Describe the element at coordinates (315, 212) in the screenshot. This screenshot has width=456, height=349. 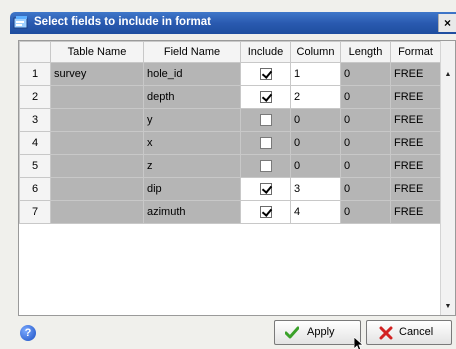
I see `column-cell: 4` at that location.